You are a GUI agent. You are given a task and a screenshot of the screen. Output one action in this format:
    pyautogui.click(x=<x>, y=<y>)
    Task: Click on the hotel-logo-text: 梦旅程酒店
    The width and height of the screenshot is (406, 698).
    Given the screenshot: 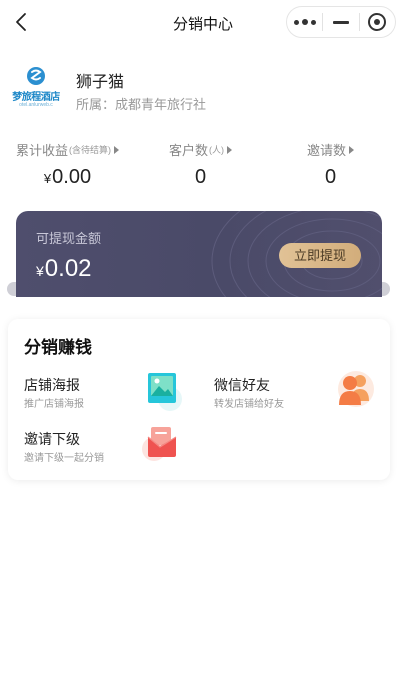 What is the action you would take?
    pyautogui.click(x=36, y=97)
    